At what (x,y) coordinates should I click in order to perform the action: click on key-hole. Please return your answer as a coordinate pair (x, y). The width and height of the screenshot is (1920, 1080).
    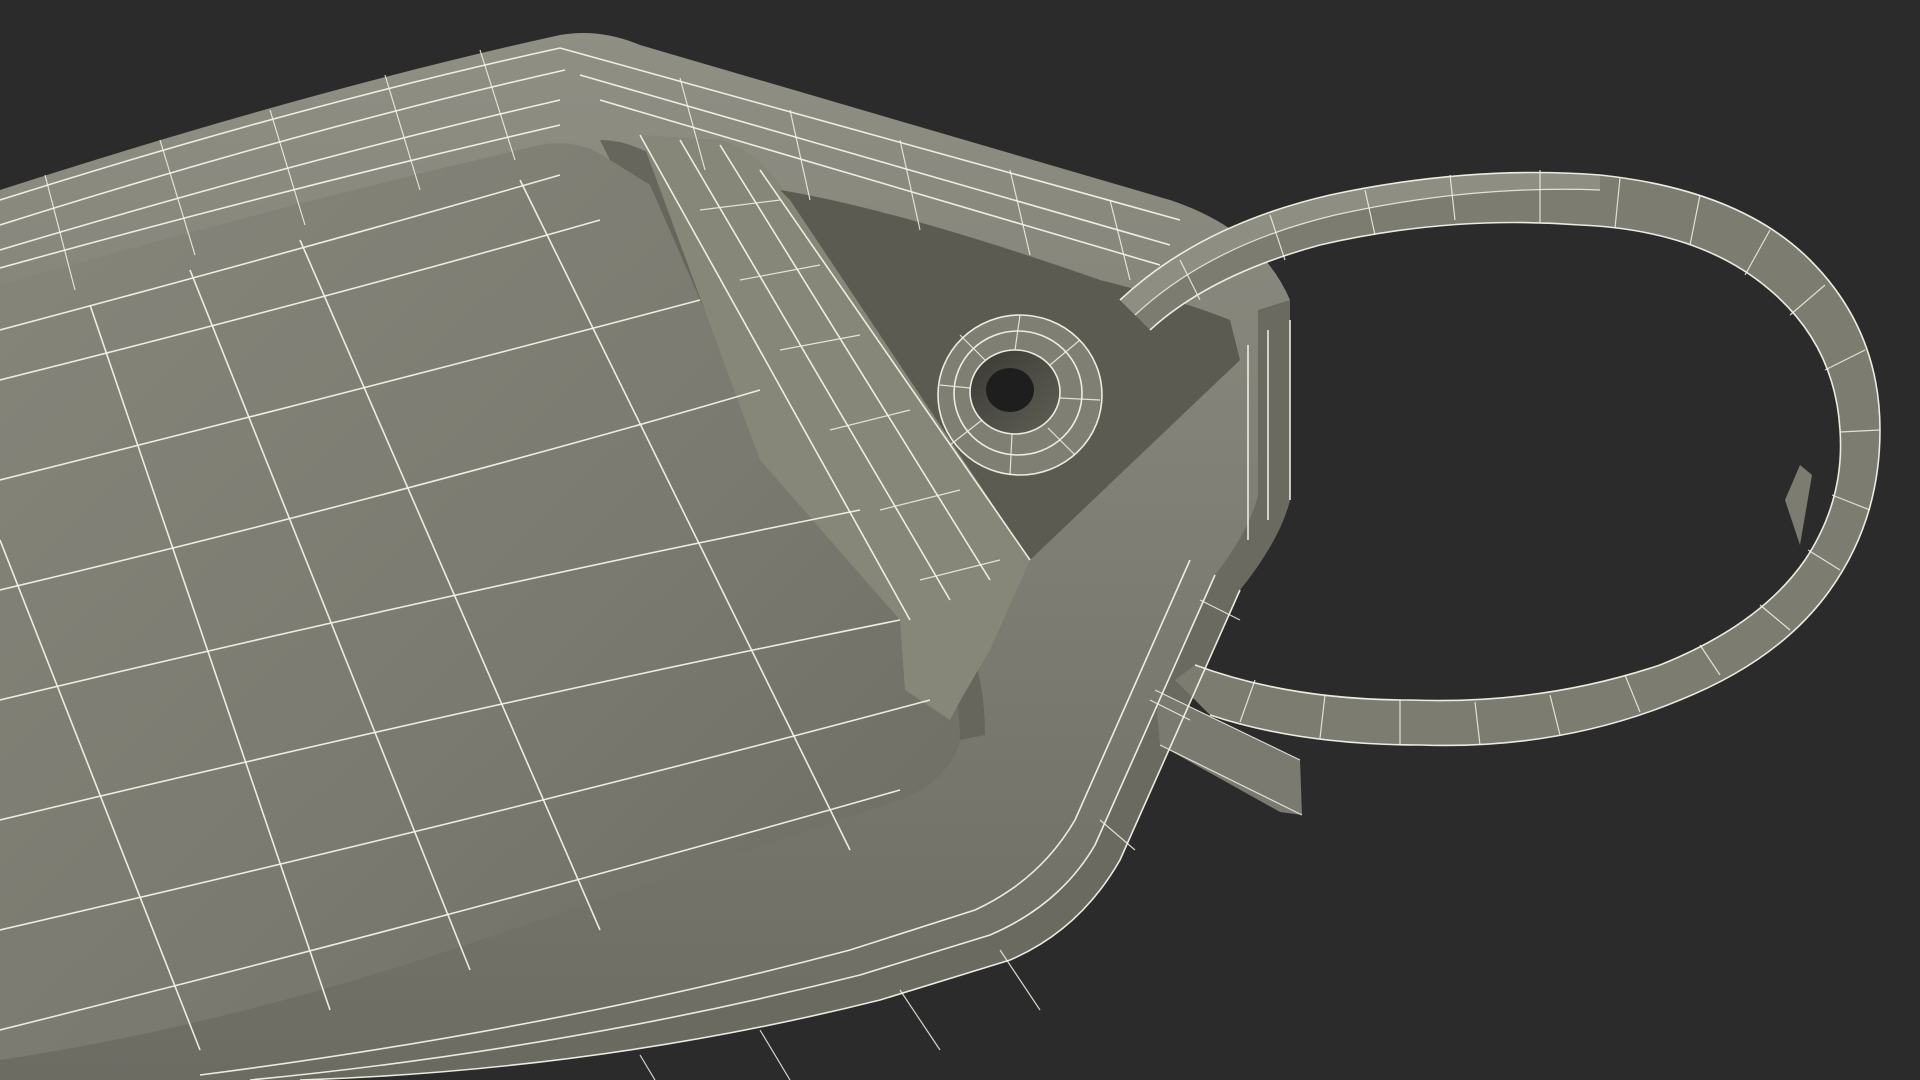
    Looking at the image, I should click on (1020, 395).